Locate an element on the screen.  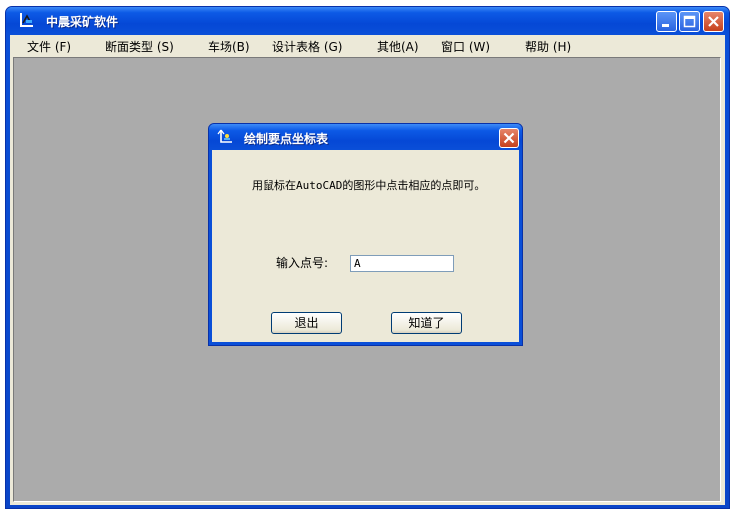
minimize-icon is located at coordinates (665, 25).